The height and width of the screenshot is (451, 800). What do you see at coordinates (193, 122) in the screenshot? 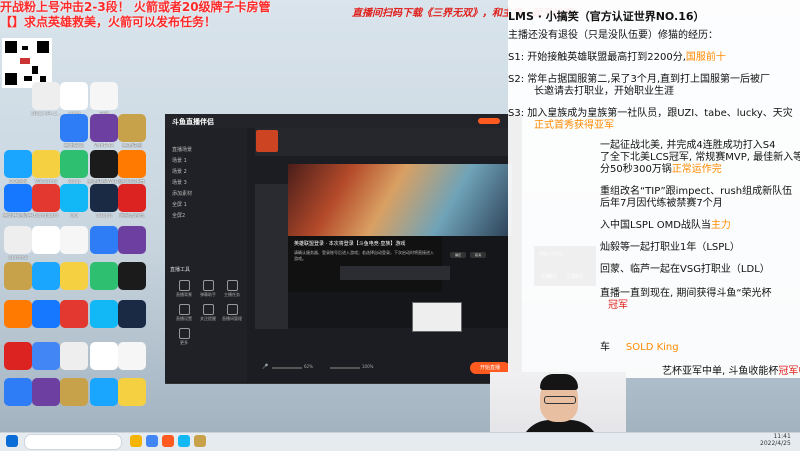
I see `app-title: 斗鱼直播伴侣` at bounding box center [193, 122].